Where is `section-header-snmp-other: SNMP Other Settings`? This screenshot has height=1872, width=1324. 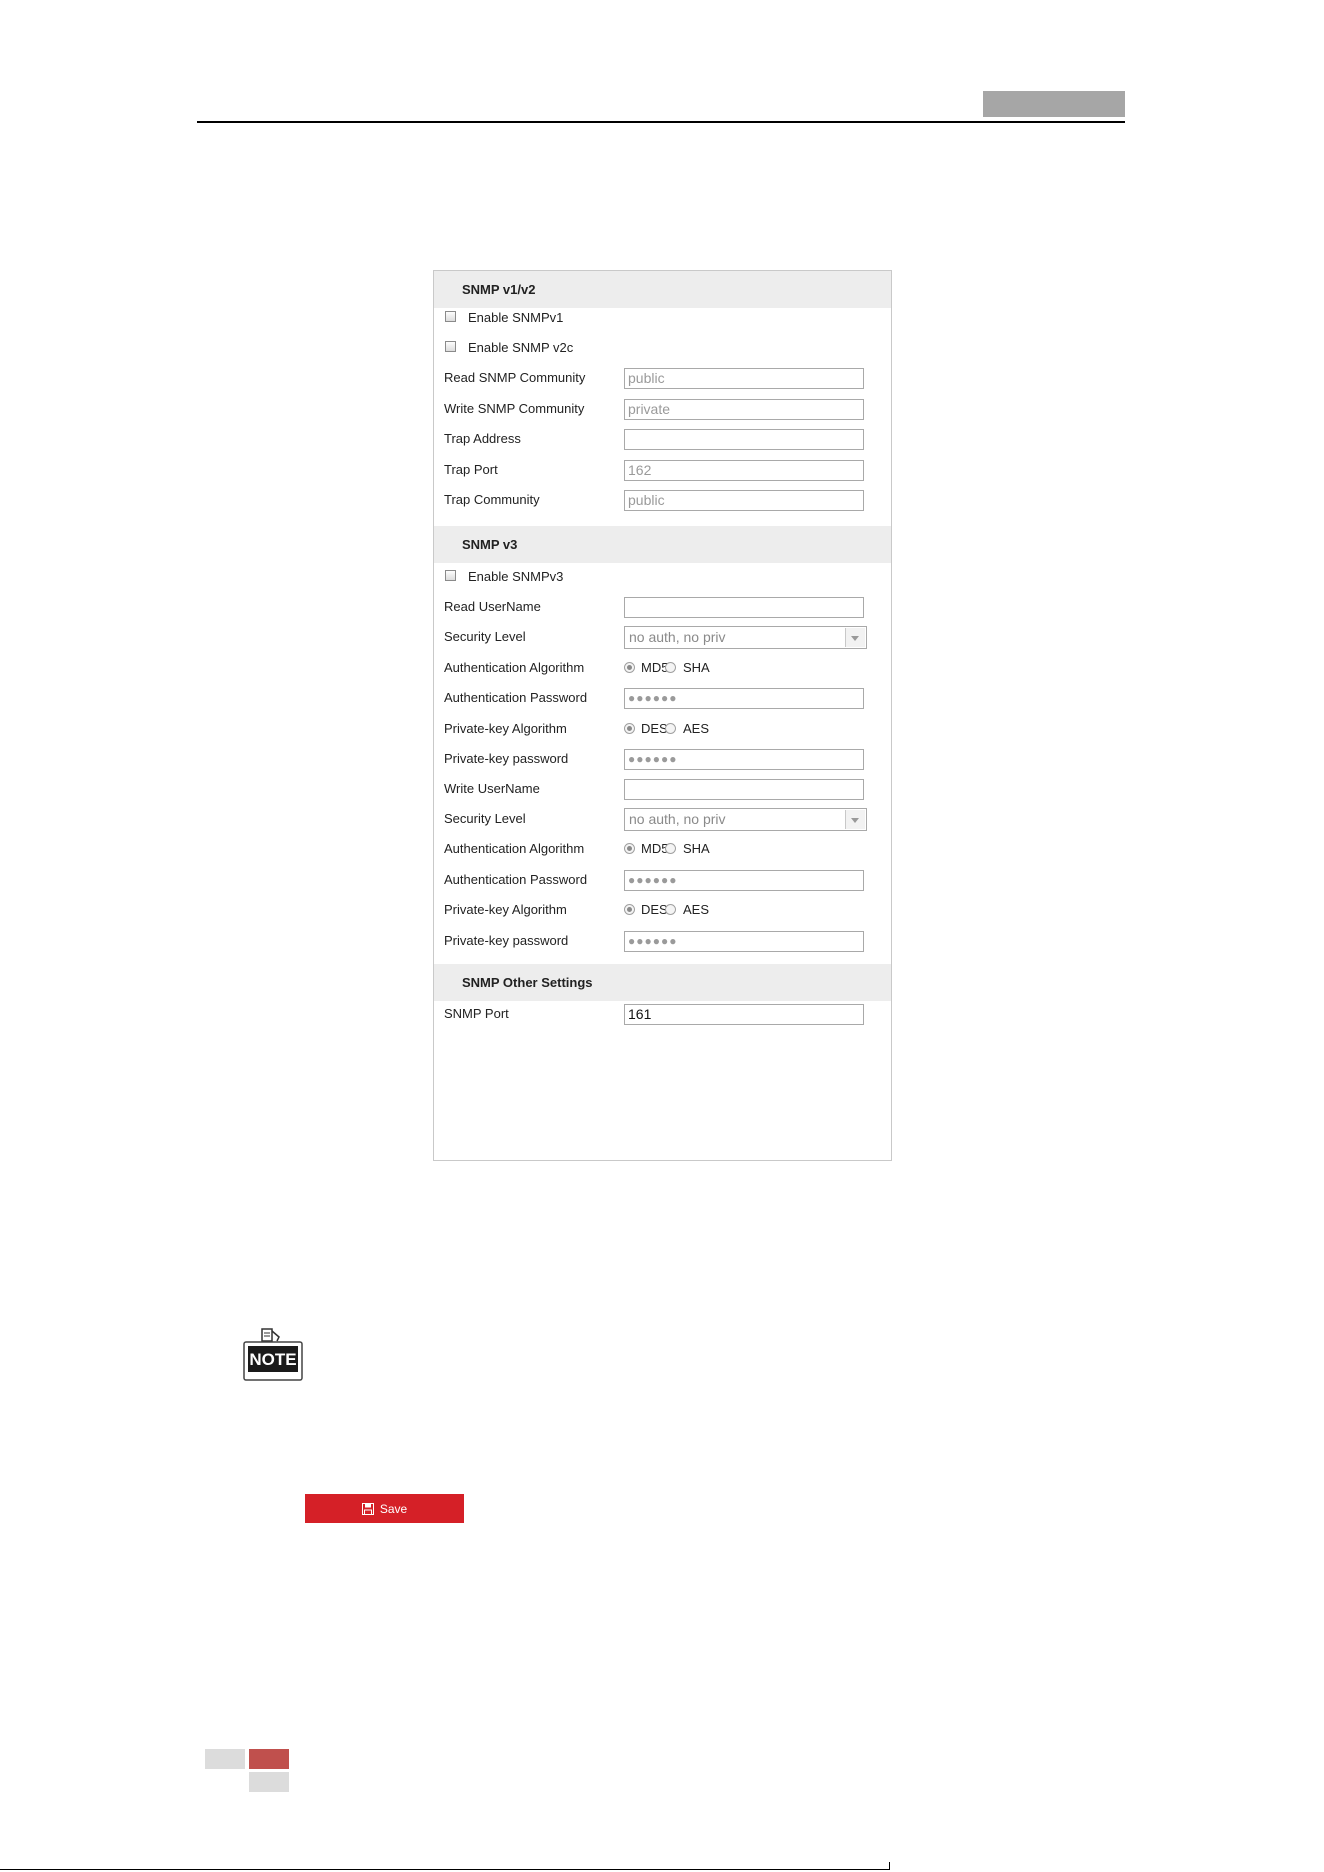
section-header-snmp-other: SNMP Other Settings is located at coordinates (662, 982).